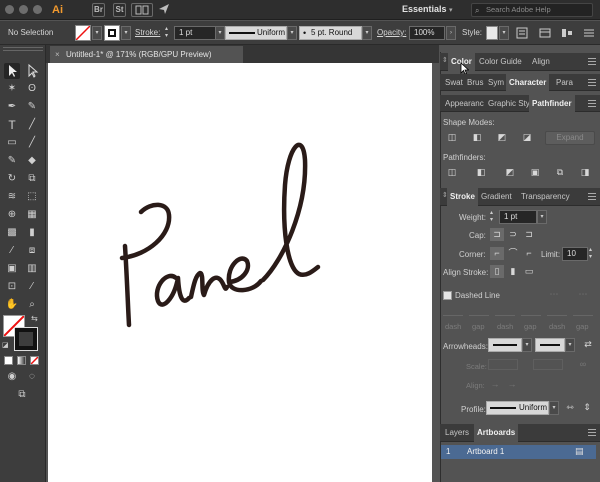 The height and width of the screenshot is (482, 600). What do you see at coordinates (585, 172) in the screenshot?
I see `minus-back-icon: ◨` at bounding box center [585, 172].